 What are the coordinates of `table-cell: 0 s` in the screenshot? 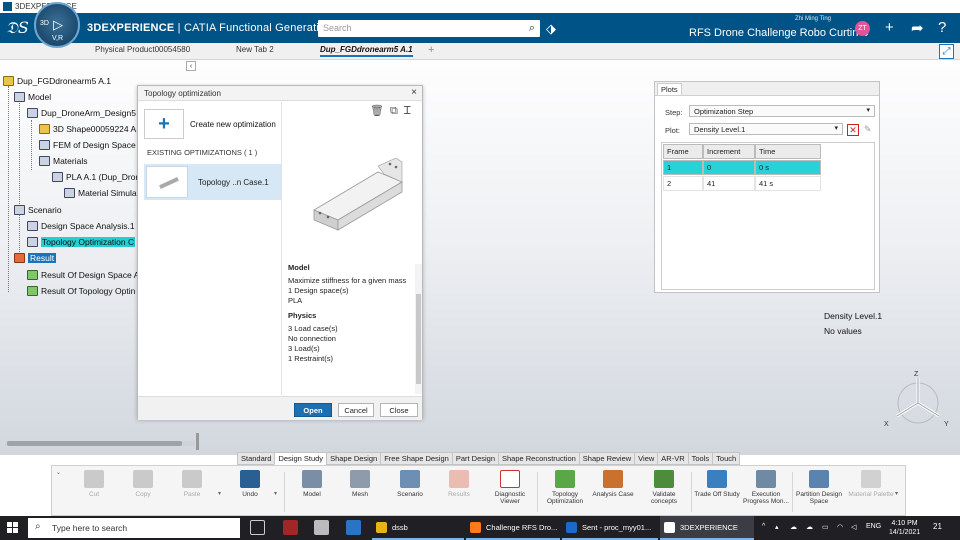 It's located at (788, 167).